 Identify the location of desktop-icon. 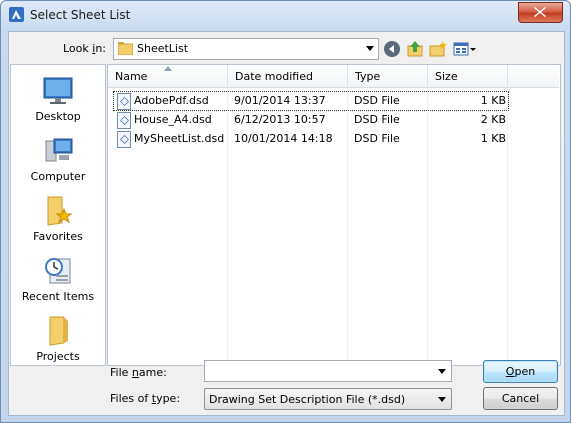
(58, 90).